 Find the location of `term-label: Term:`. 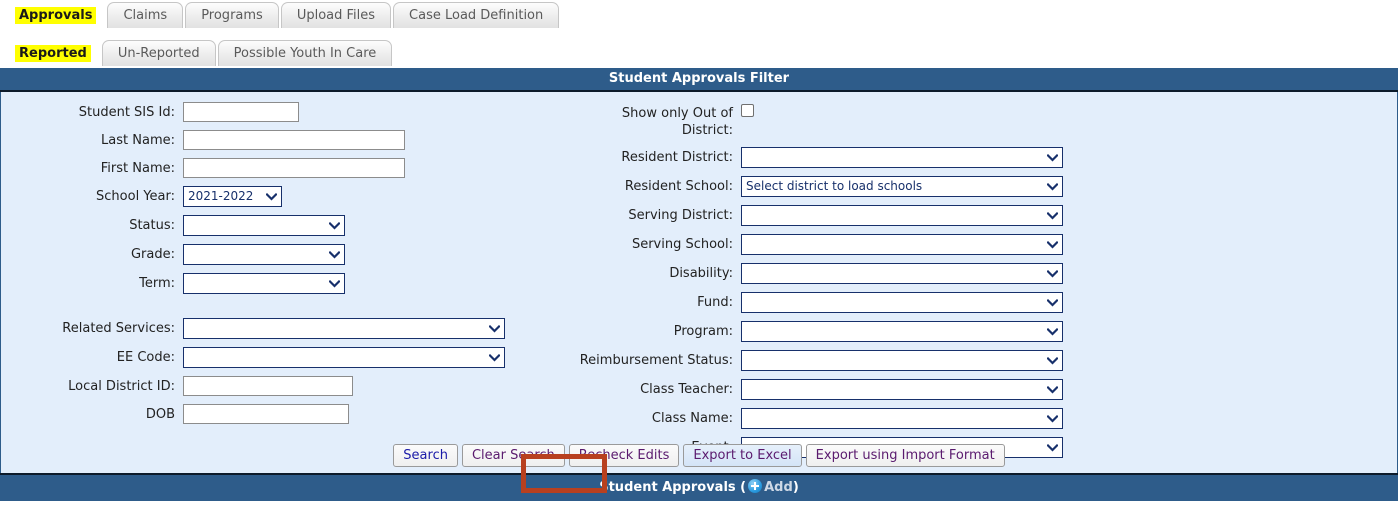

term-label: Term: is located at coordinates (157, 283).